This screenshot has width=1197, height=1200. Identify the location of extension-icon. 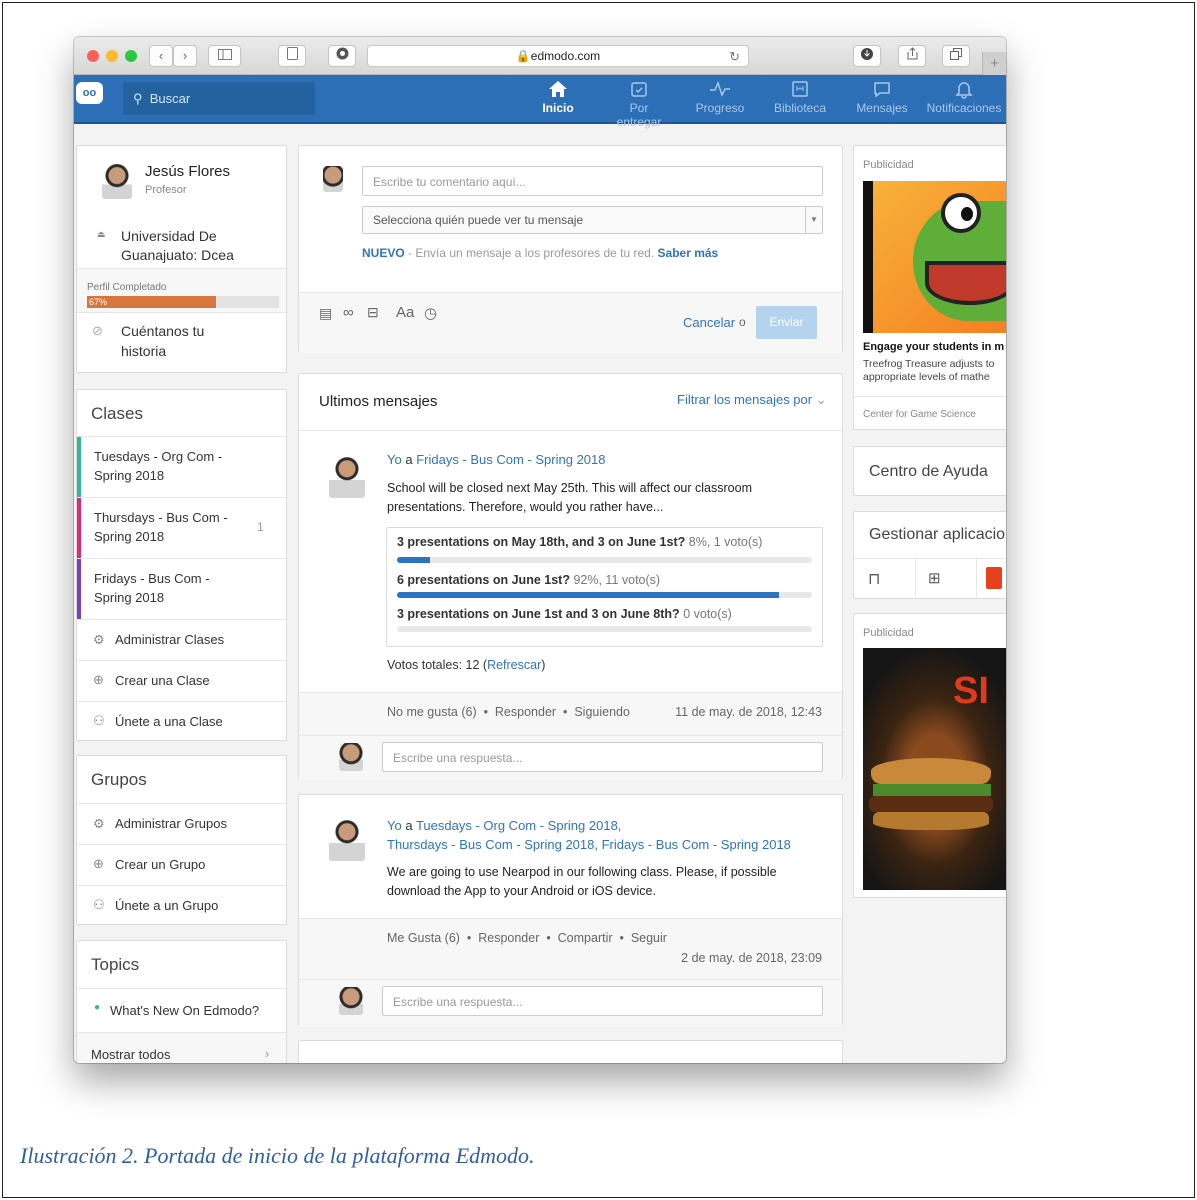
(342, 56).